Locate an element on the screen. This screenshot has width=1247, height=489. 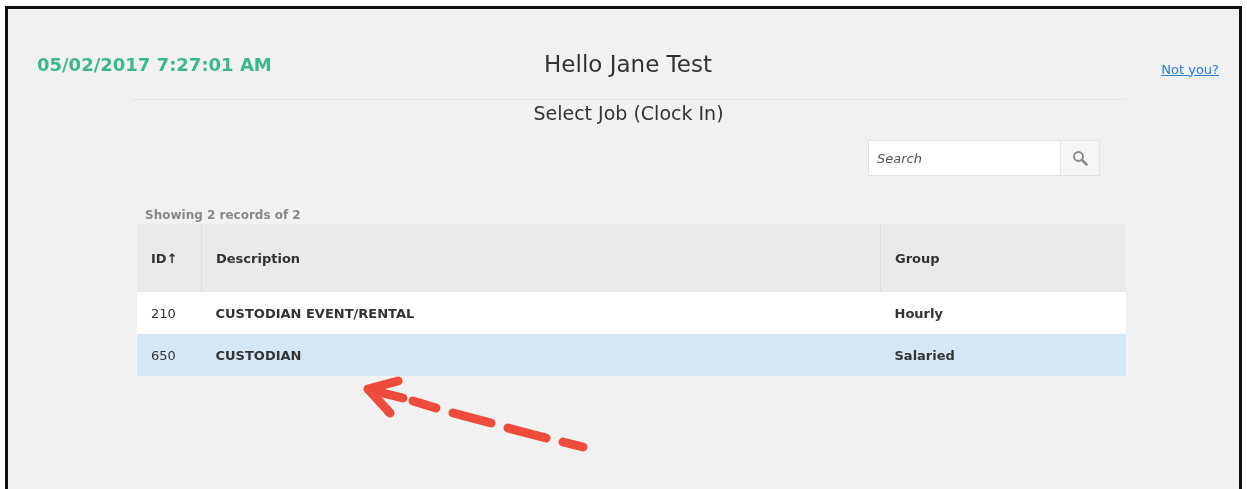
table-cell: Salaried is located at coordinates (1003, 355).